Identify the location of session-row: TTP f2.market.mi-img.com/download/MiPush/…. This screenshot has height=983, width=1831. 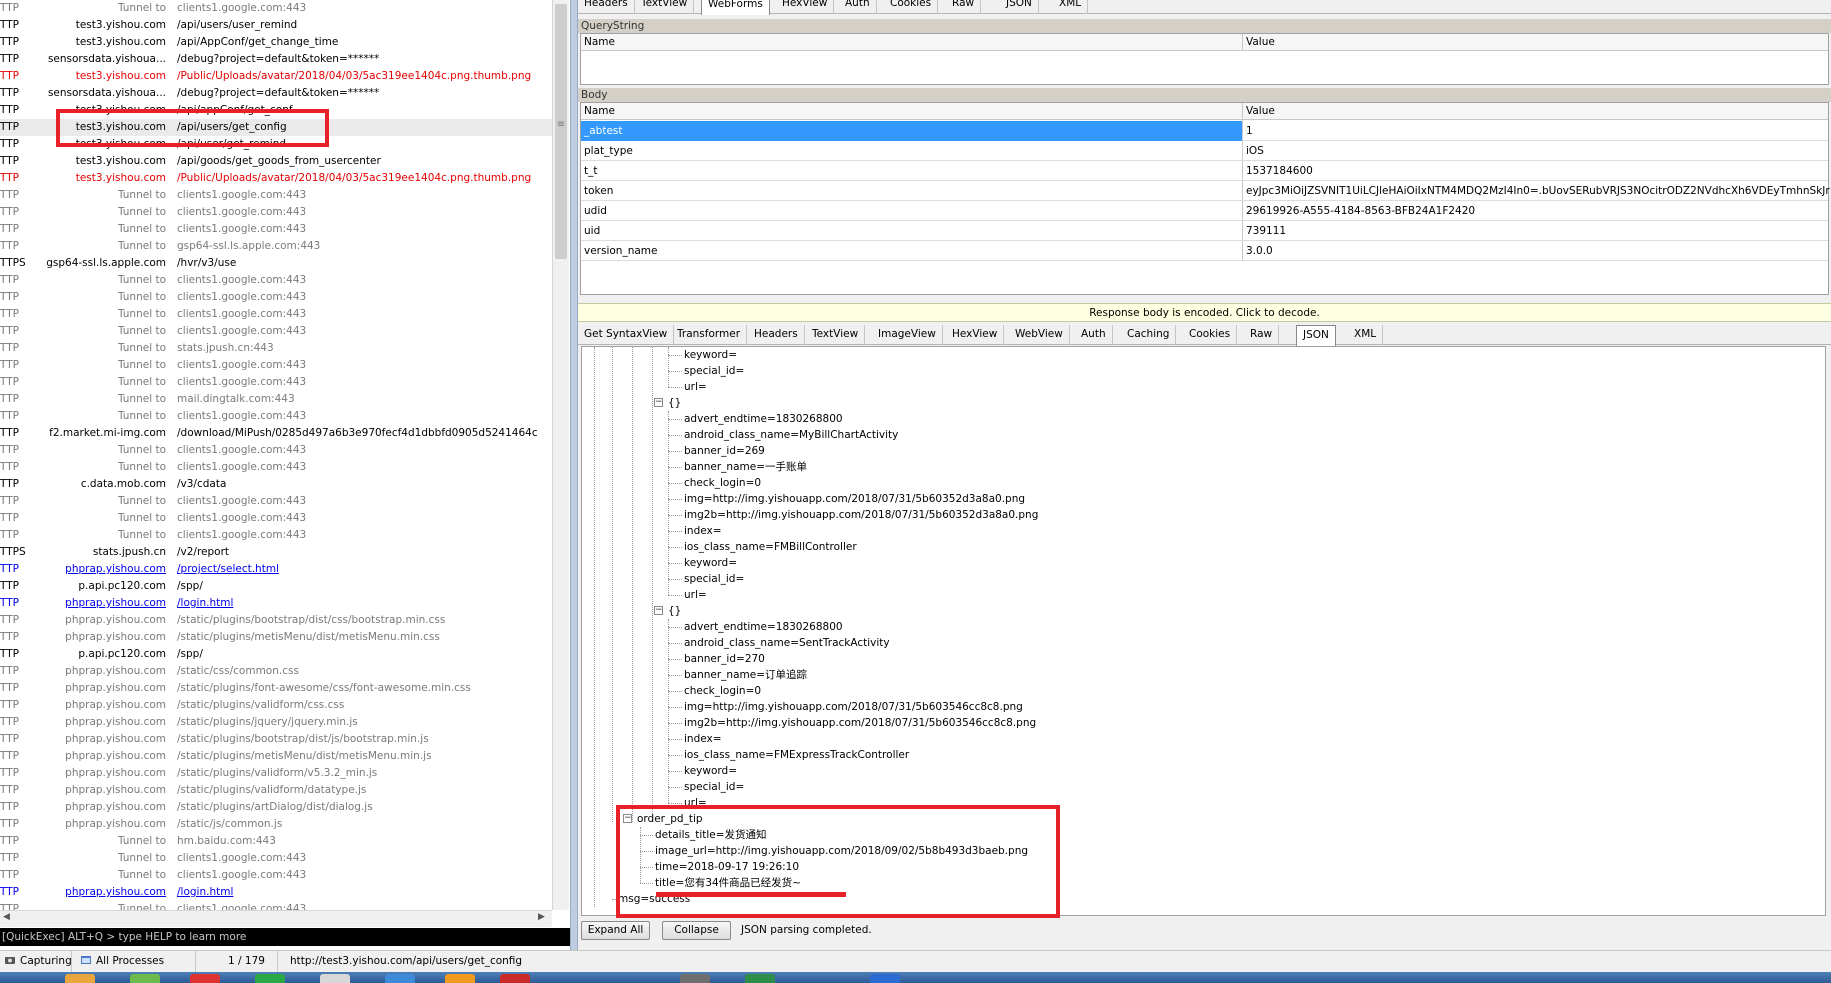
(276, 433).